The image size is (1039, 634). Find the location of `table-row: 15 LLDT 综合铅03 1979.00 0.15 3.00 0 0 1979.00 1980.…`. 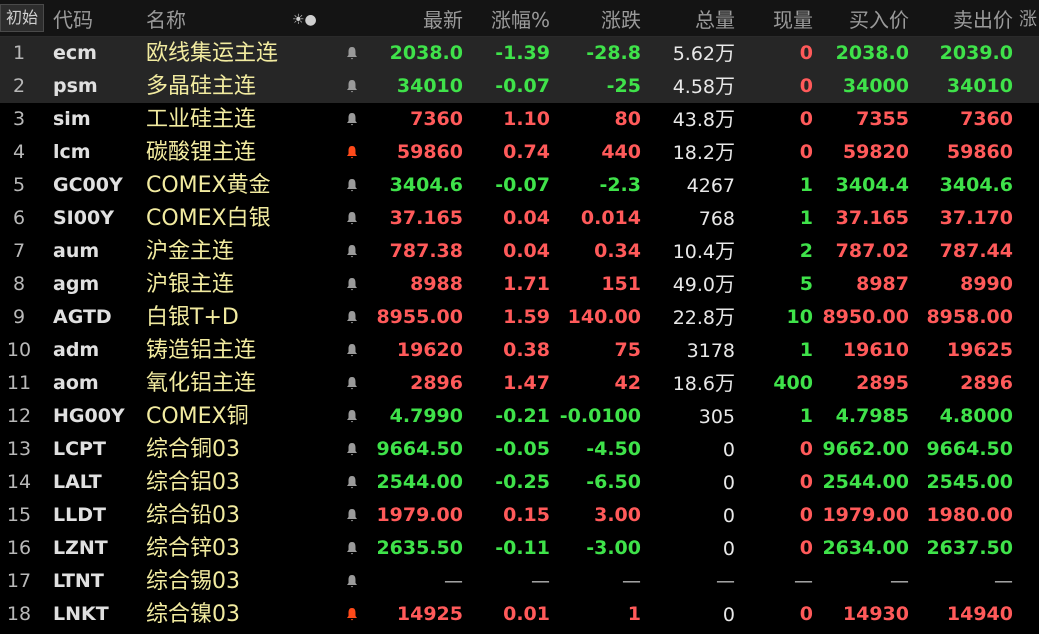

table-row: 15 LLDT 综合铅03 1979.00 0.15 3.00 0 0 1979.00 1980.… is located at coordinates (519, 515).